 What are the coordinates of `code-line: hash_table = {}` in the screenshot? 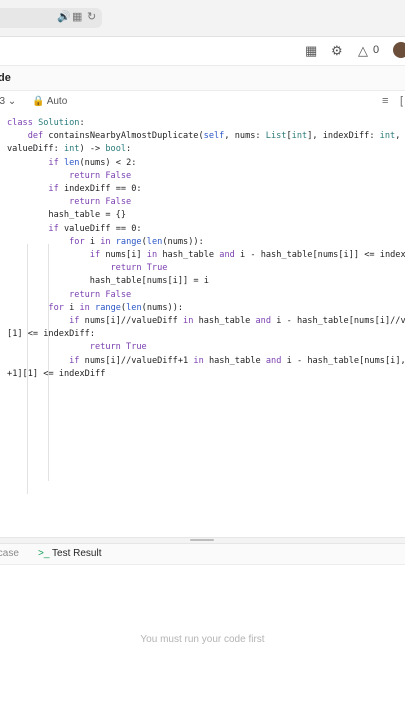 It's located at (87, 215).